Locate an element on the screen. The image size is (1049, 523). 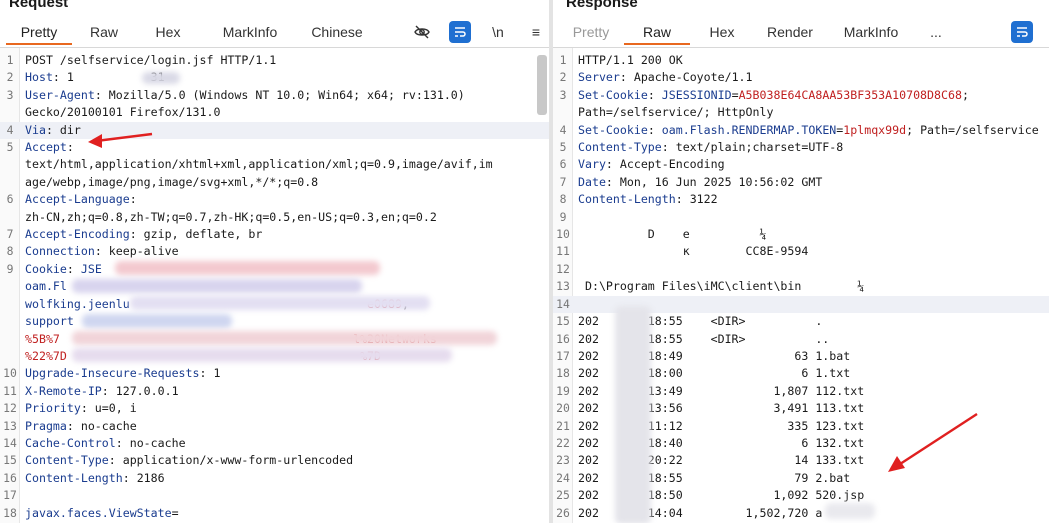
line-content: Accept-Encoding: gzip, deflate, br is located at coordinates (284, 234).